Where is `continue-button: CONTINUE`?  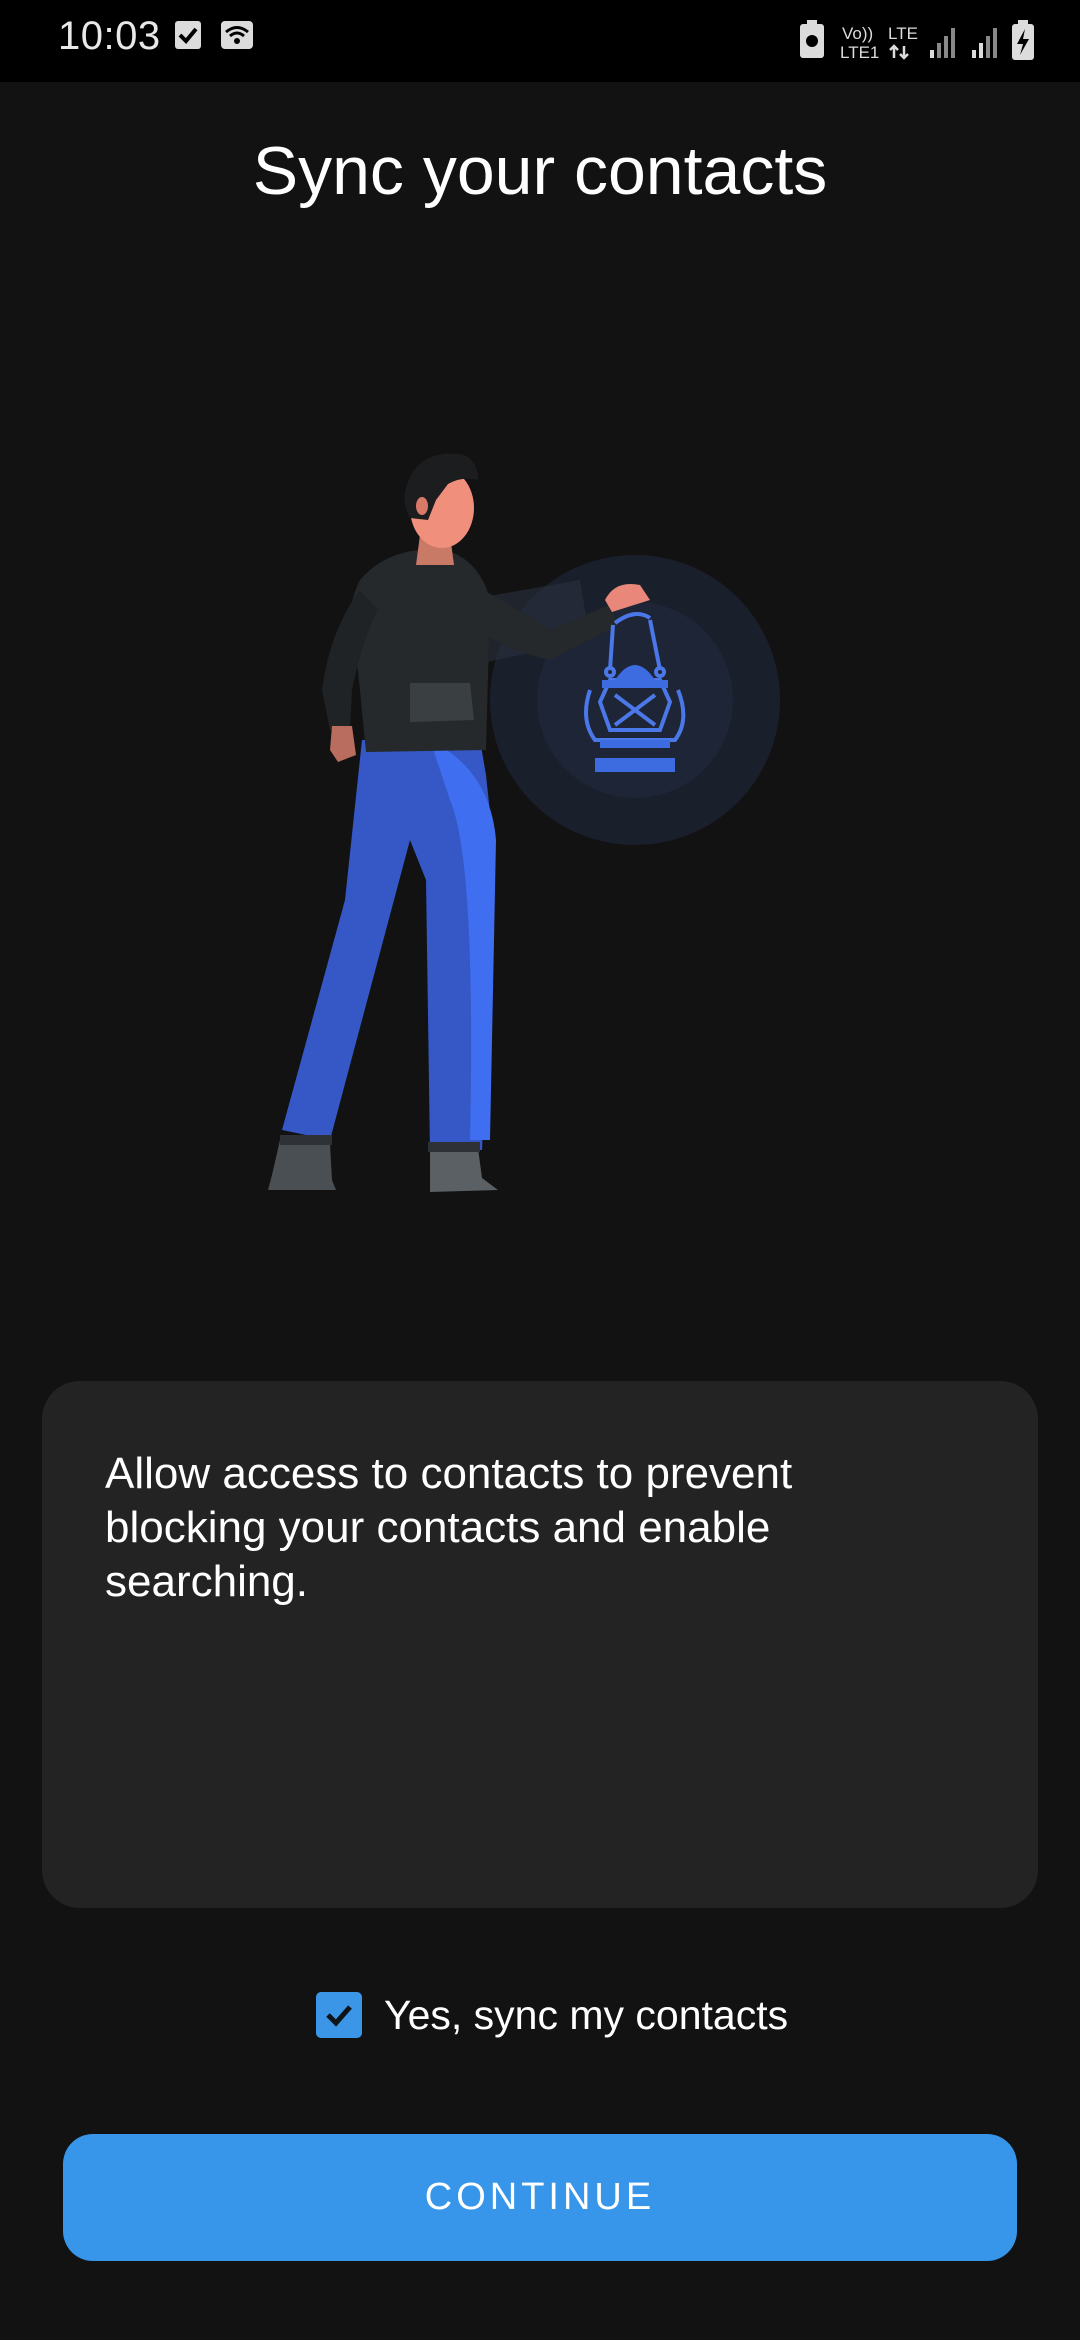 continue-button: CONTINUE is located at coordinates (540, 2197).